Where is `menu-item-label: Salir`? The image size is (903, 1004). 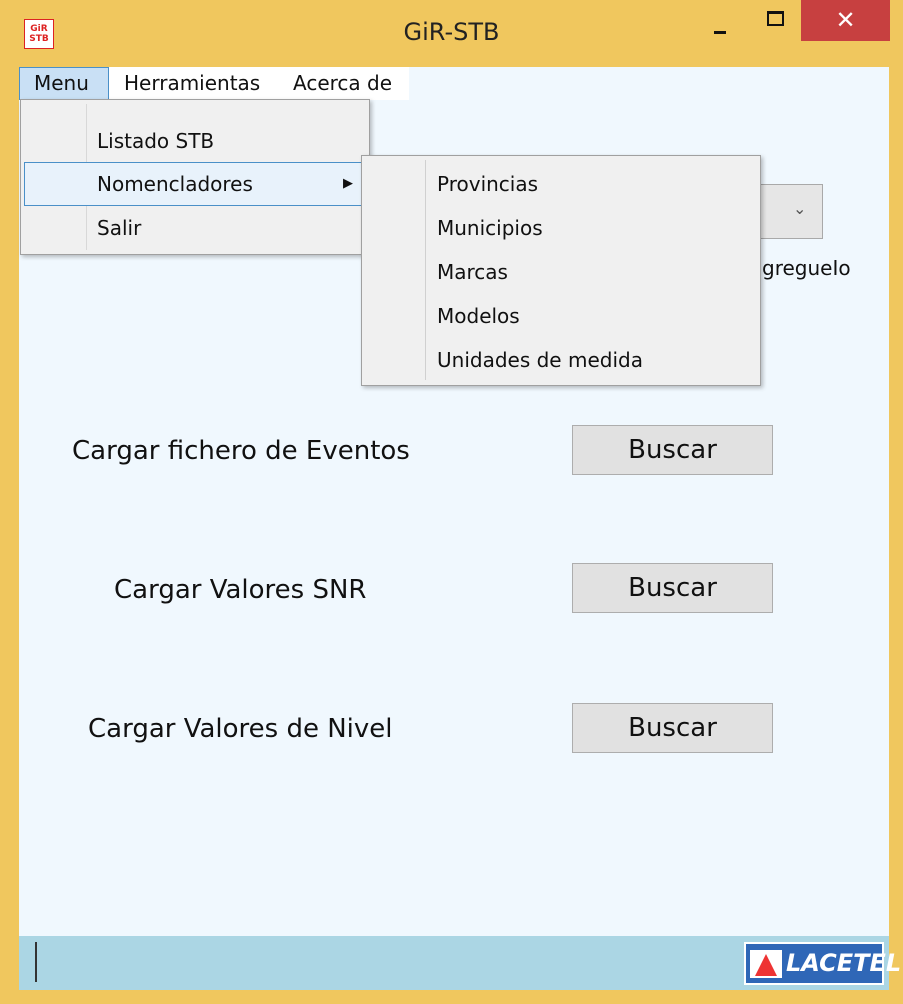
menu-item-label: Salir is located at coordinates (119, 228).